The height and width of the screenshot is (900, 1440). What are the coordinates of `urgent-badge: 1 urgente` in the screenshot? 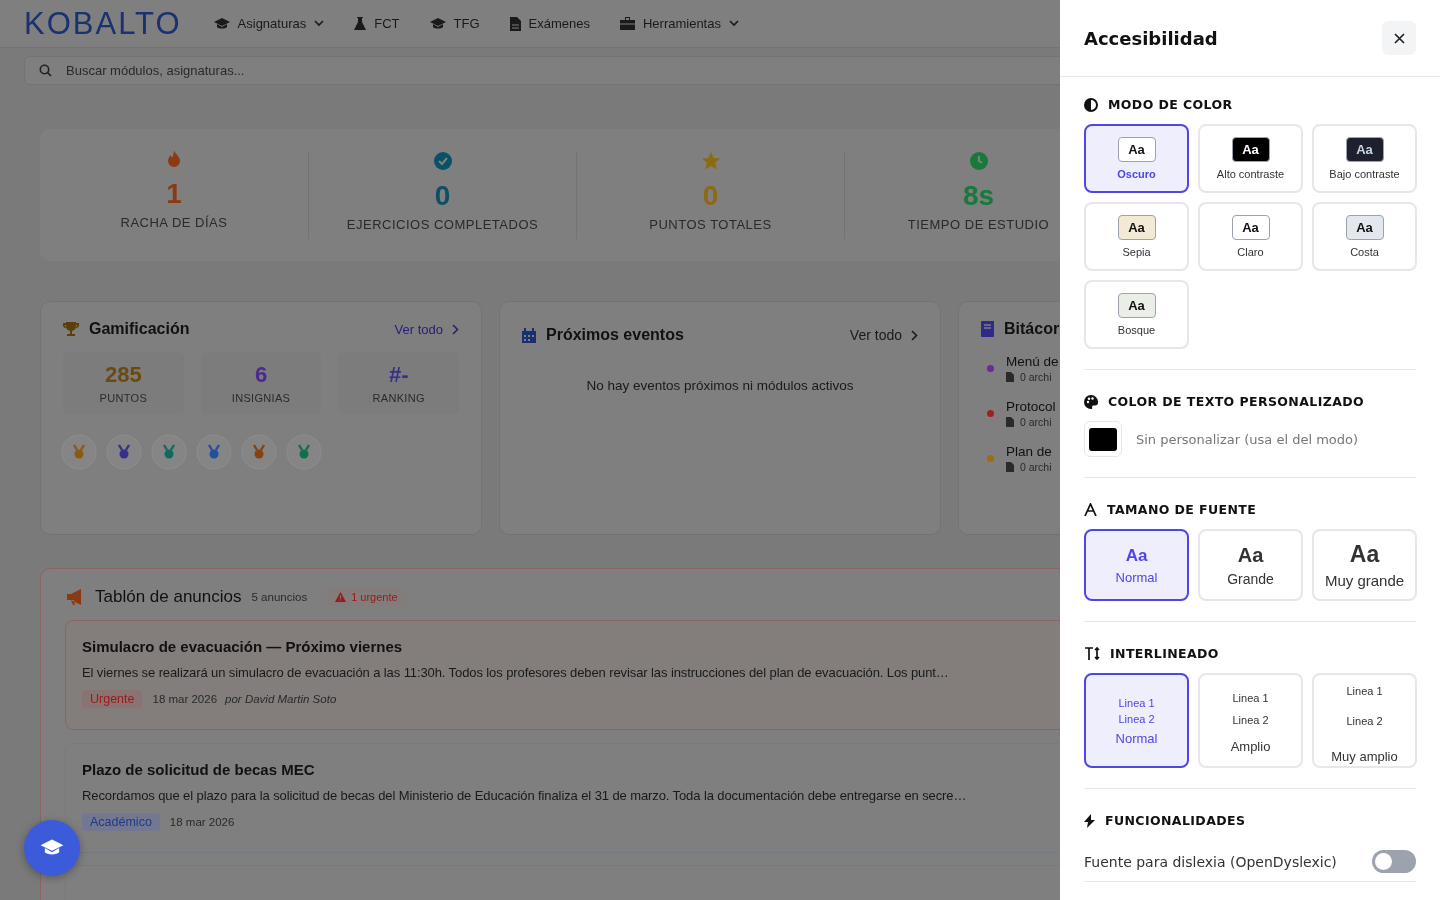 It's located at (366, 597).